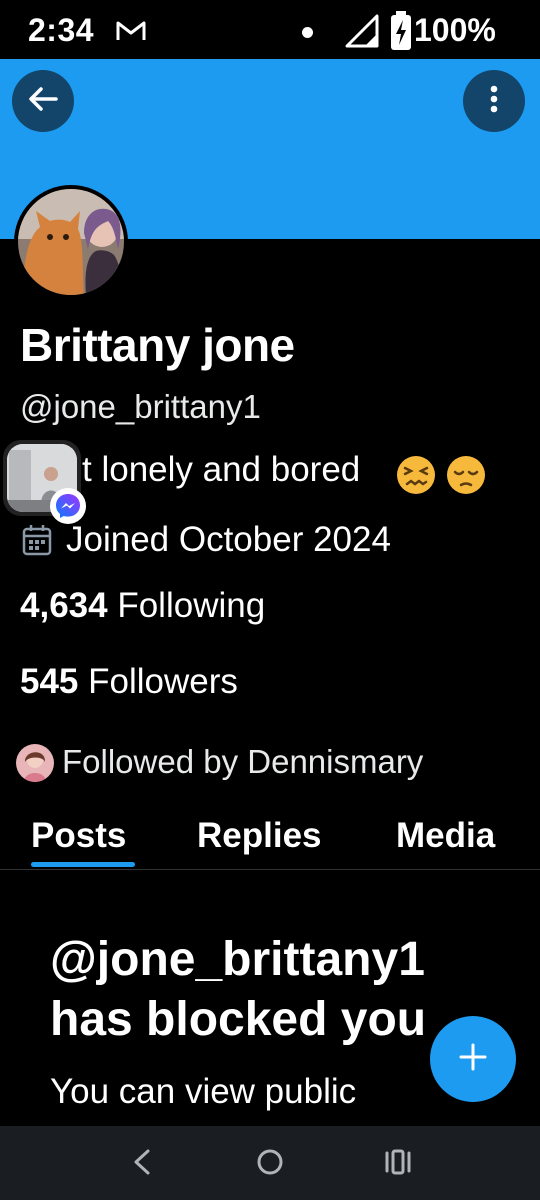 This screenshot has width=540, height=1200. I want to click on tab-posts: Posts, so click(78, 836).